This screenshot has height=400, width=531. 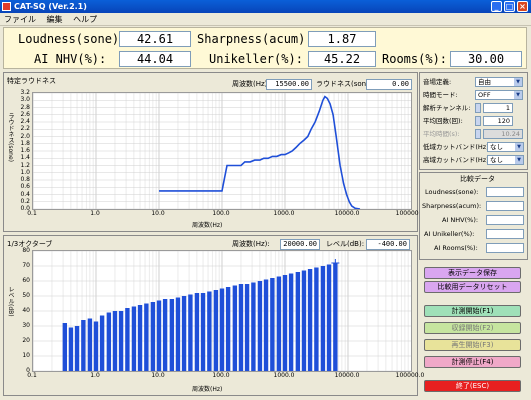 What do you see at coordinates (478, 108) in the screenshot?
I see `channel-spinner` at bounding box center [478, 108].